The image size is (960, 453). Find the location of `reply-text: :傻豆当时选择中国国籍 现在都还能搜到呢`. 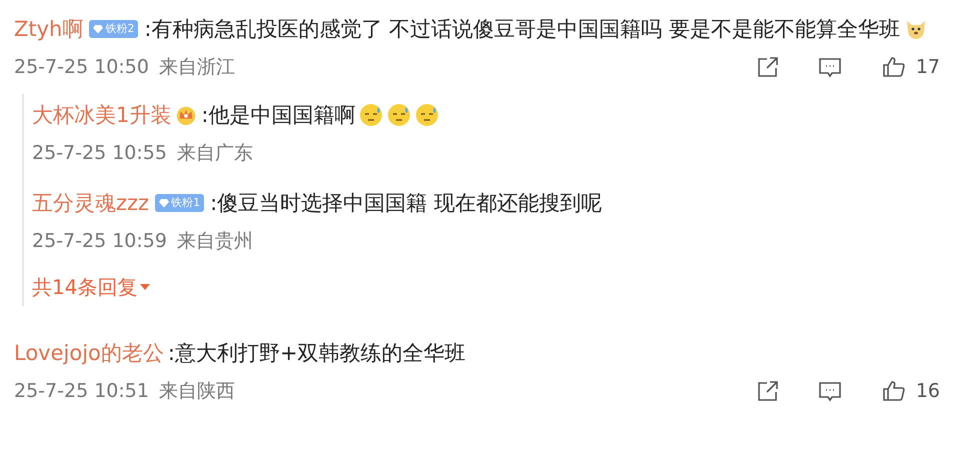

reply-text: :傻豆当时选择中国国籍 现在都还能搜到呢 is located at coordinates (406, 203).